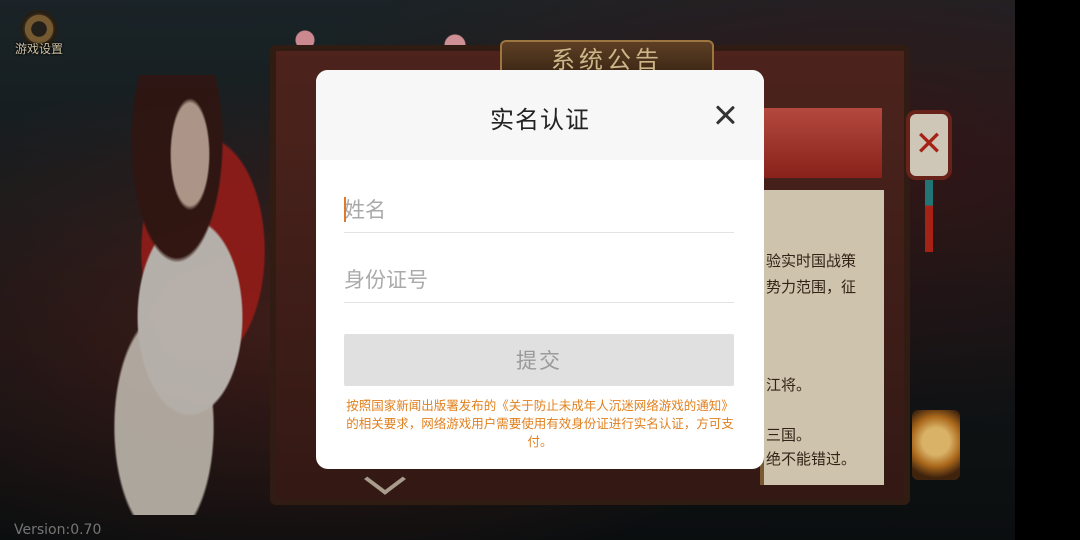  What do you see at coordinates (539, 210) in the screenshot?
I see `name-input` at bounding box center [539, 210].